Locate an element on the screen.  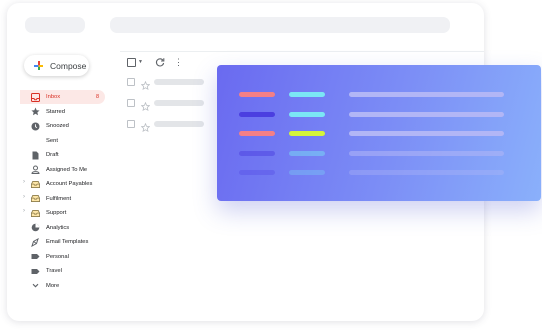
sidebar-item-account-payables: › Account Payables is located at coordinates (62, 184).